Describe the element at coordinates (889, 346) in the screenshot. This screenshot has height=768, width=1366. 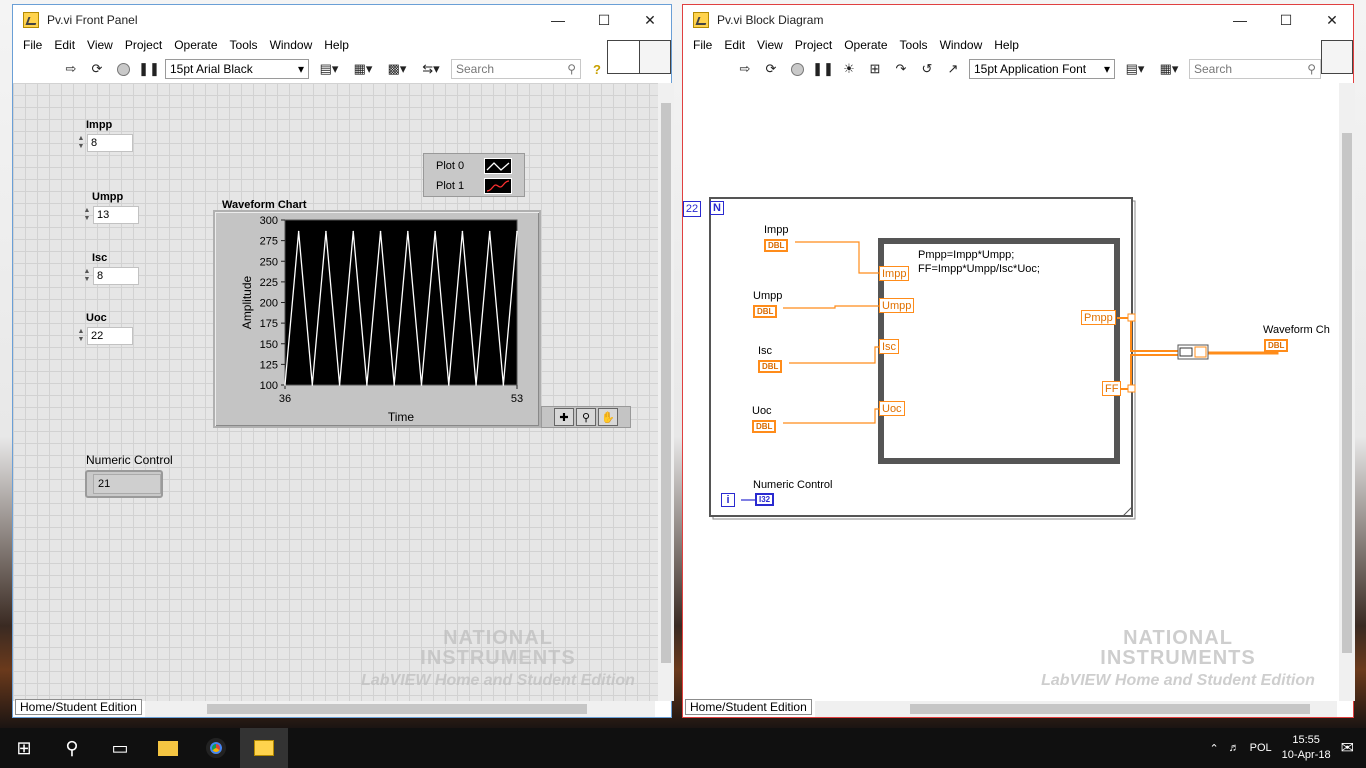
I see `formula-input-isc: Isc` at that location.